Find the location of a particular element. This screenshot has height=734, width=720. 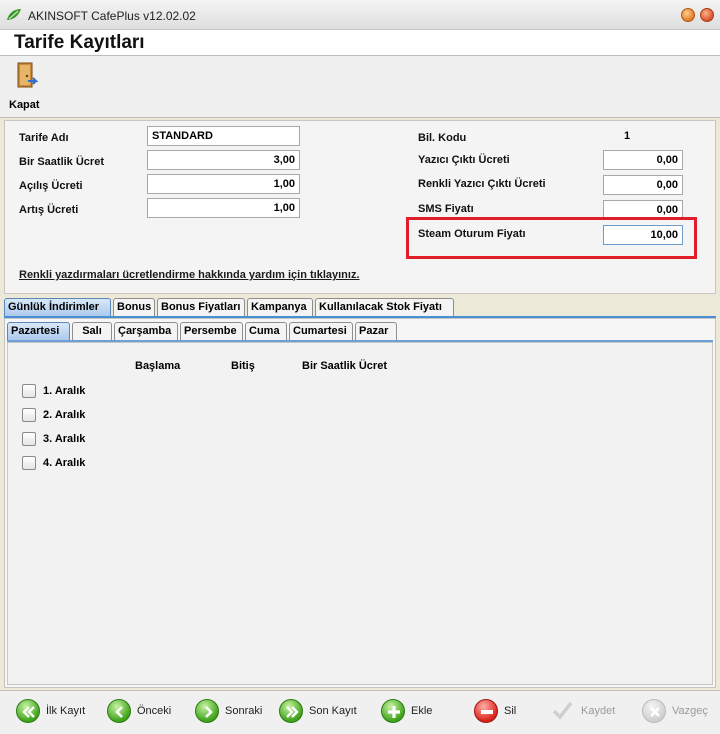

tab-wednesday: Çarşamba is located at coordinates (146, 331).